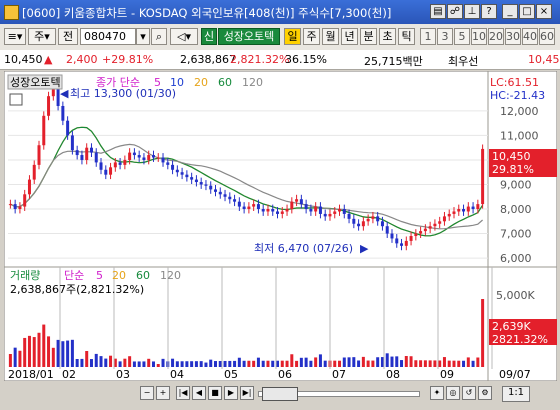 The width and height of the screenshot is (560, 410). Describe the element at coordinates (368, 36) in the screenshot. I see `period-tab: 분` at that location.